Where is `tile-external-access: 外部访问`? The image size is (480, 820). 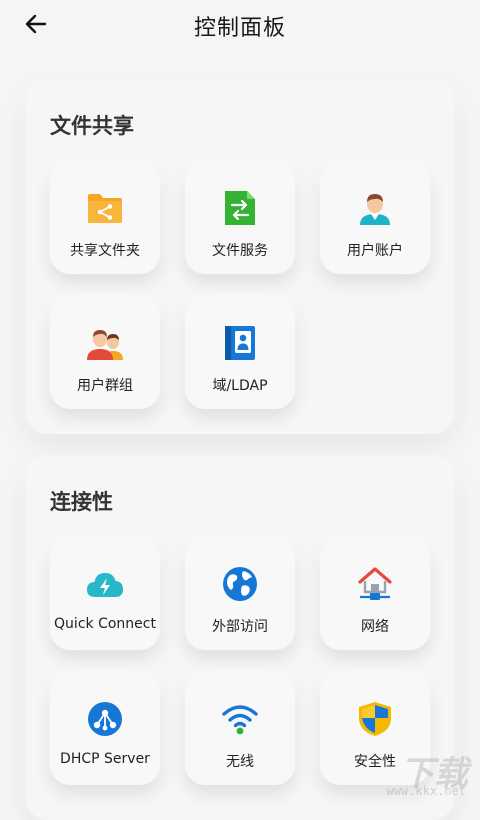
tile-external-access: 外部访问 is located at coordinates (240, 595).